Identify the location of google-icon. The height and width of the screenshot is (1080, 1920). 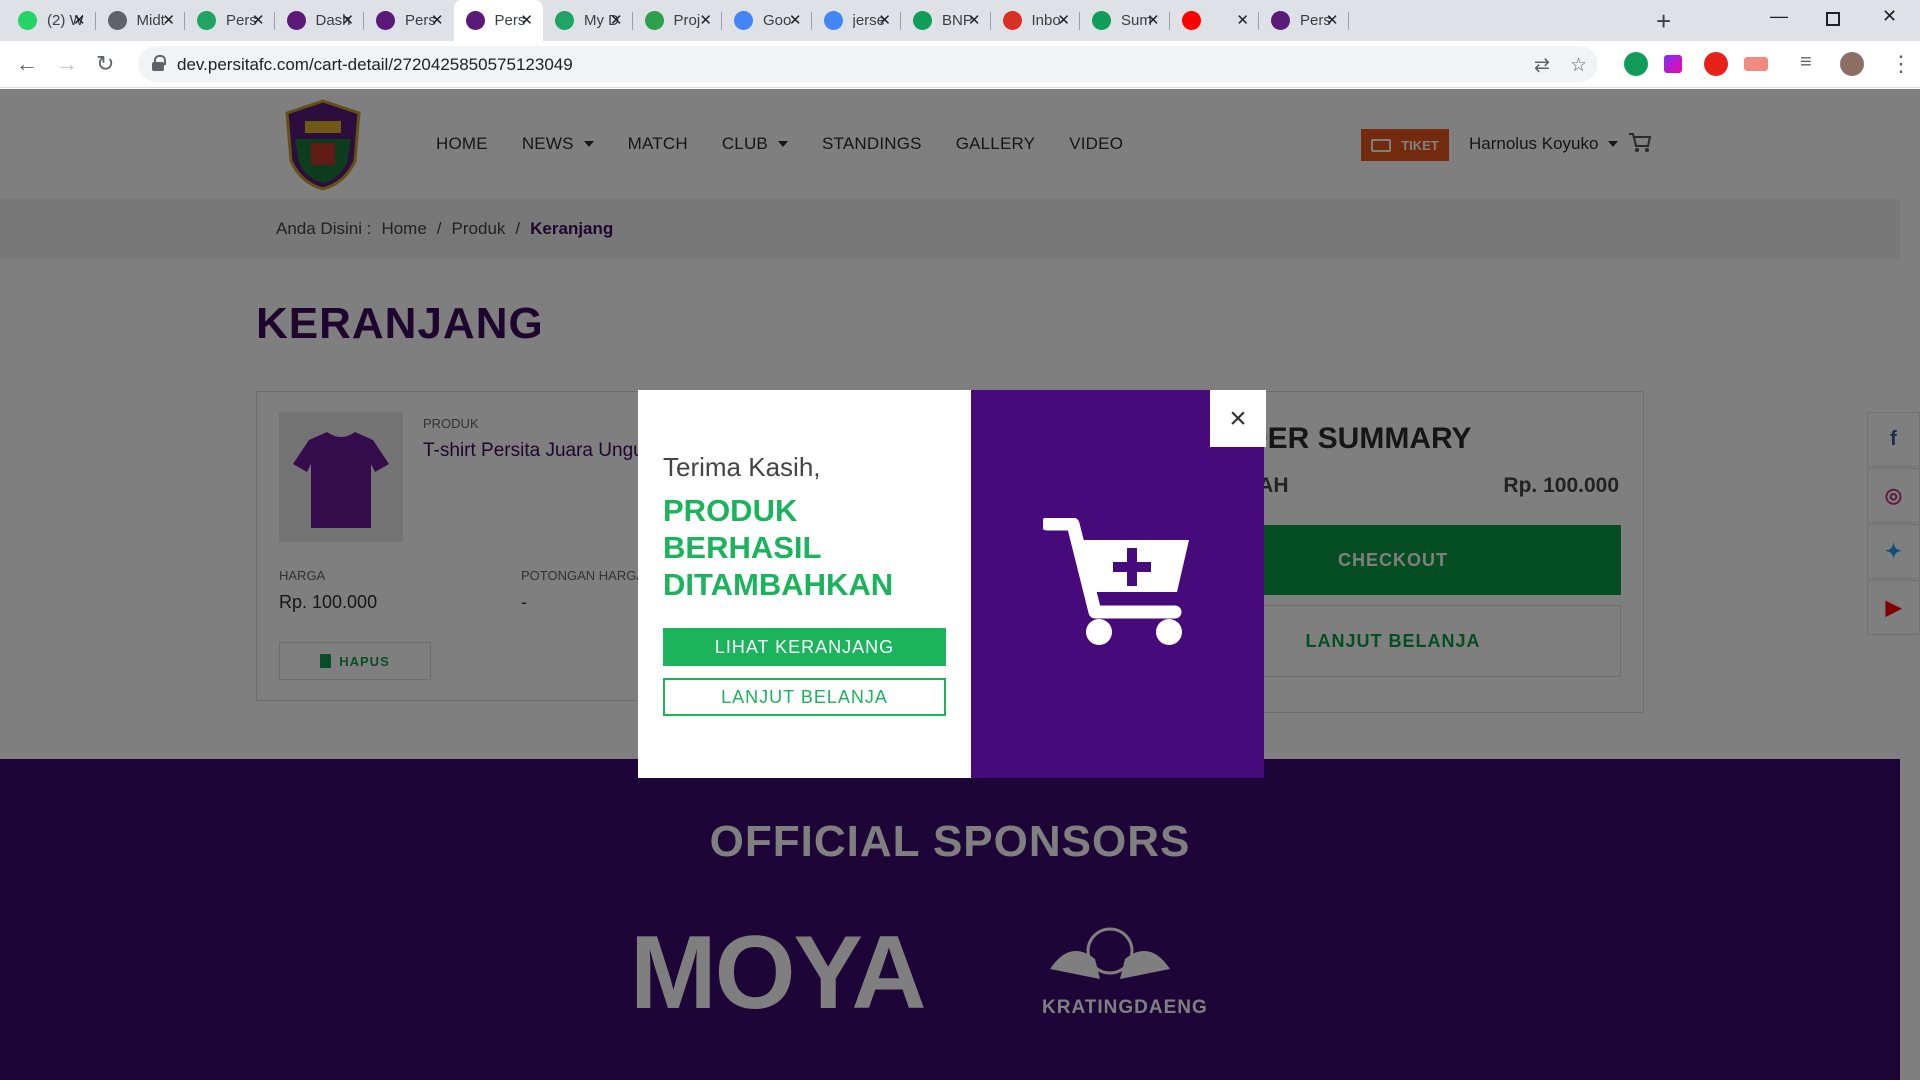
(833, 20).